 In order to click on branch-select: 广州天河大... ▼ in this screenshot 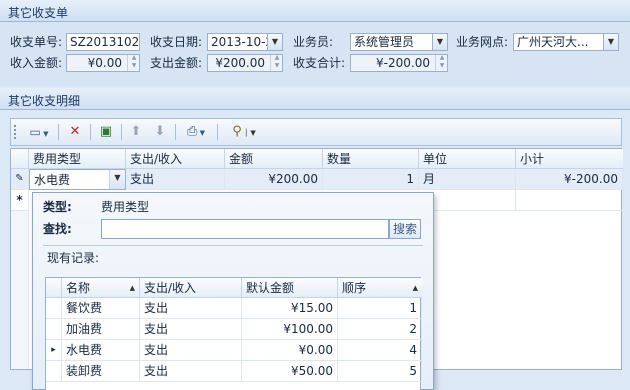, I will do `click(566, 42)`.